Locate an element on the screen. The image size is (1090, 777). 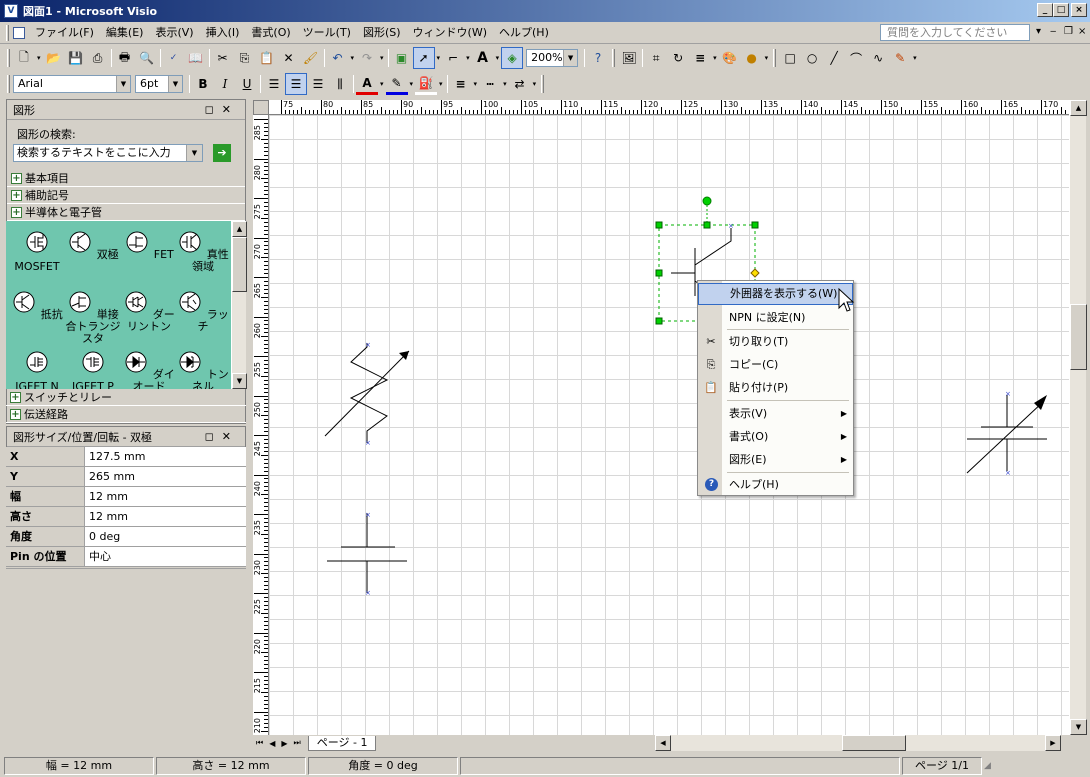
line-ends-dropdown-icon: ▾ is located at coordinates (535, 84).